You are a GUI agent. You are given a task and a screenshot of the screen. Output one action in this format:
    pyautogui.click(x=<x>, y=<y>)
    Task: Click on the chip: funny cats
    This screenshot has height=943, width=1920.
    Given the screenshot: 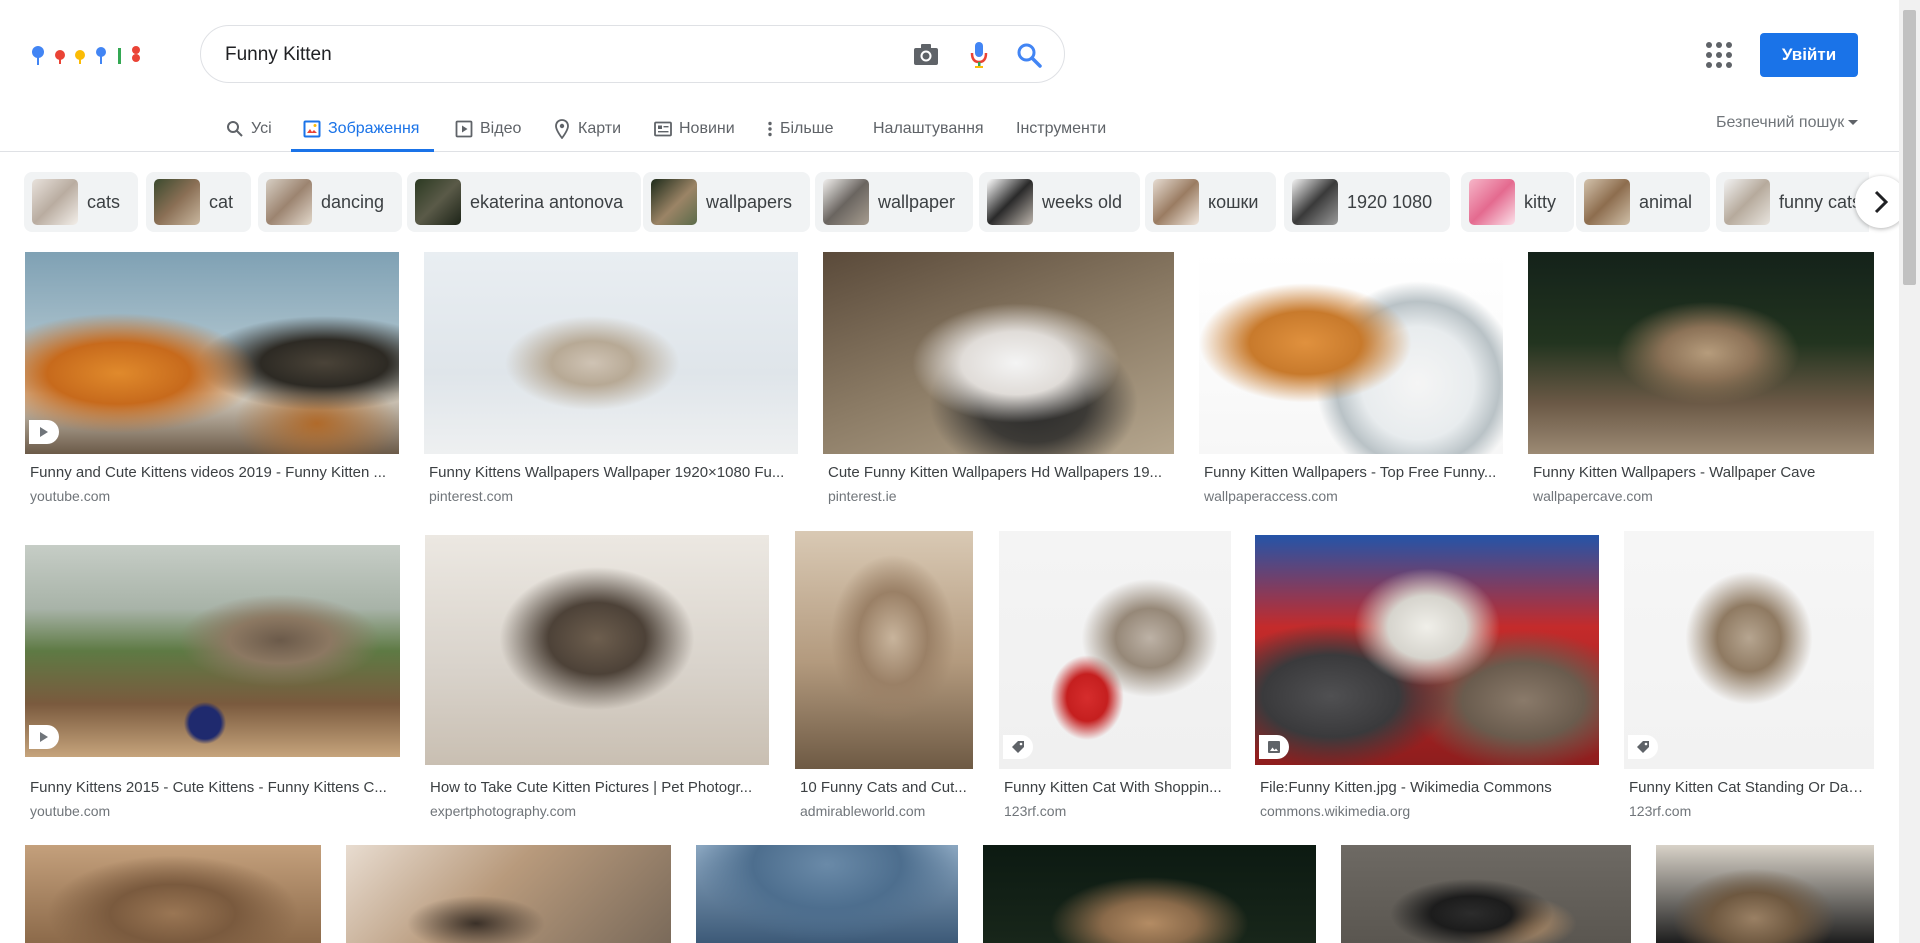 What is the action you would take?
    pyautogui.click(x=1792, y=202)
    